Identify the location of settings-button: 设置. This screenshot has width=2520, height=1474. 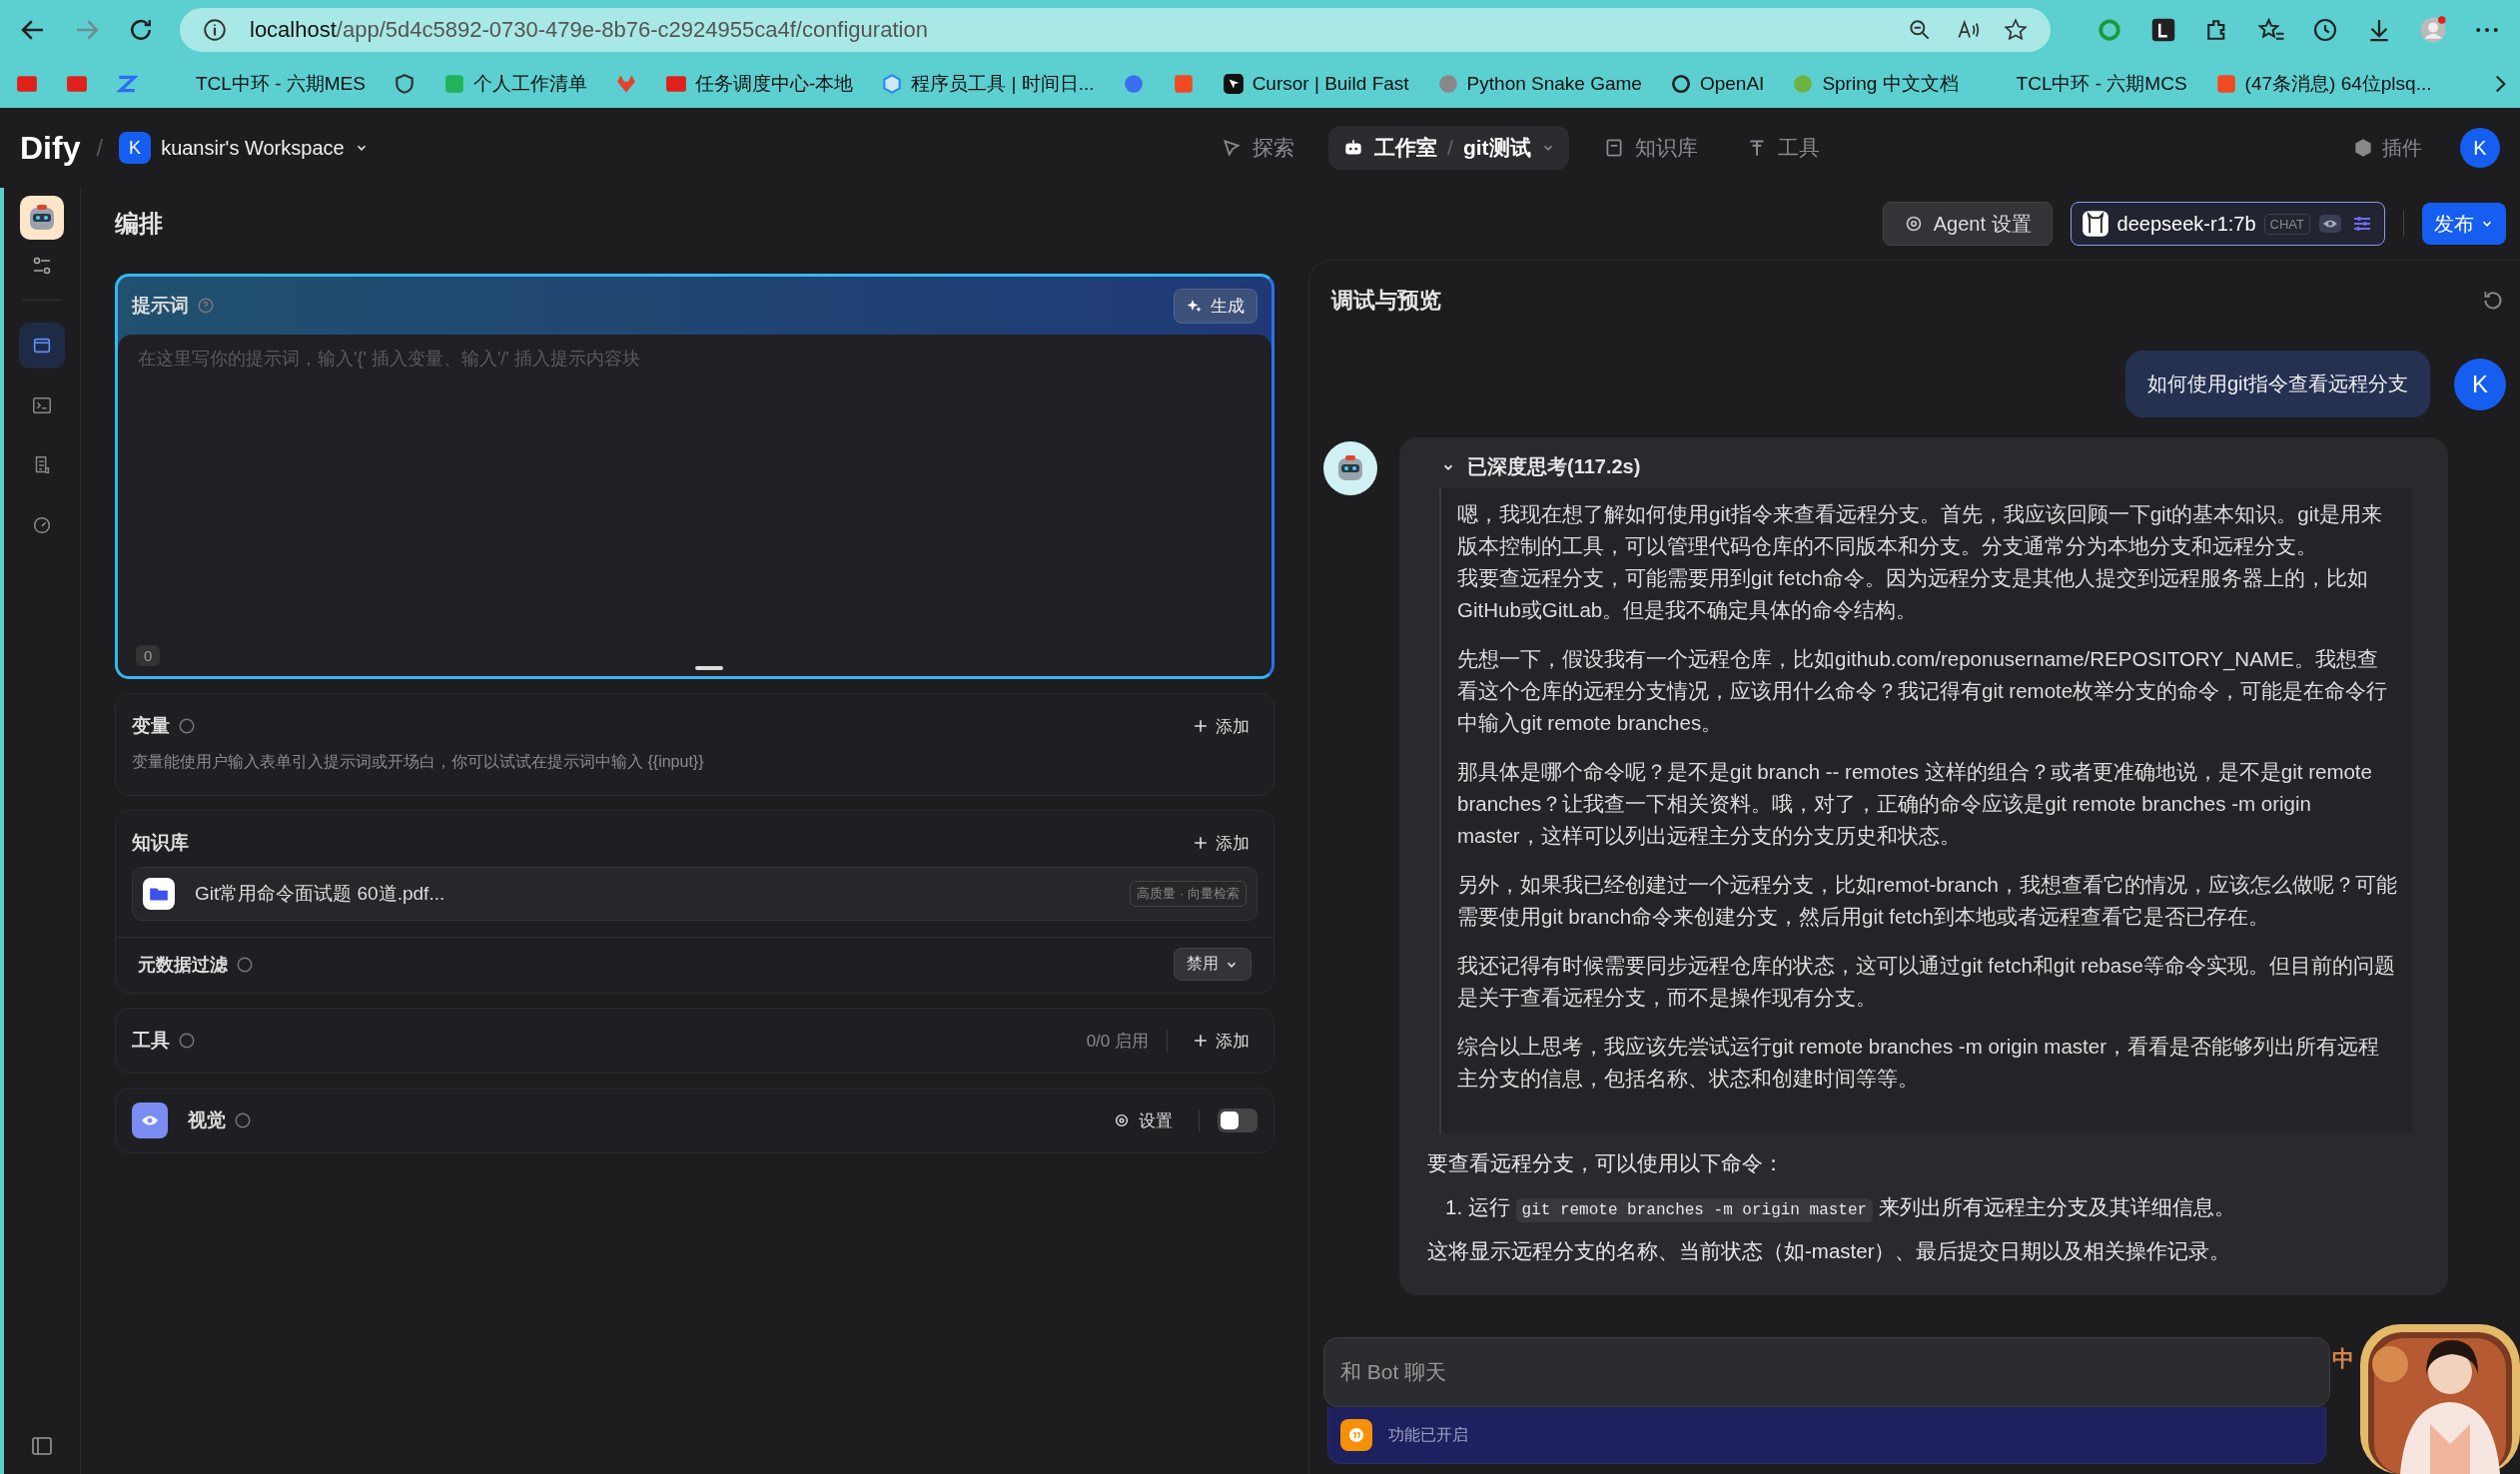
(1143, 1121).